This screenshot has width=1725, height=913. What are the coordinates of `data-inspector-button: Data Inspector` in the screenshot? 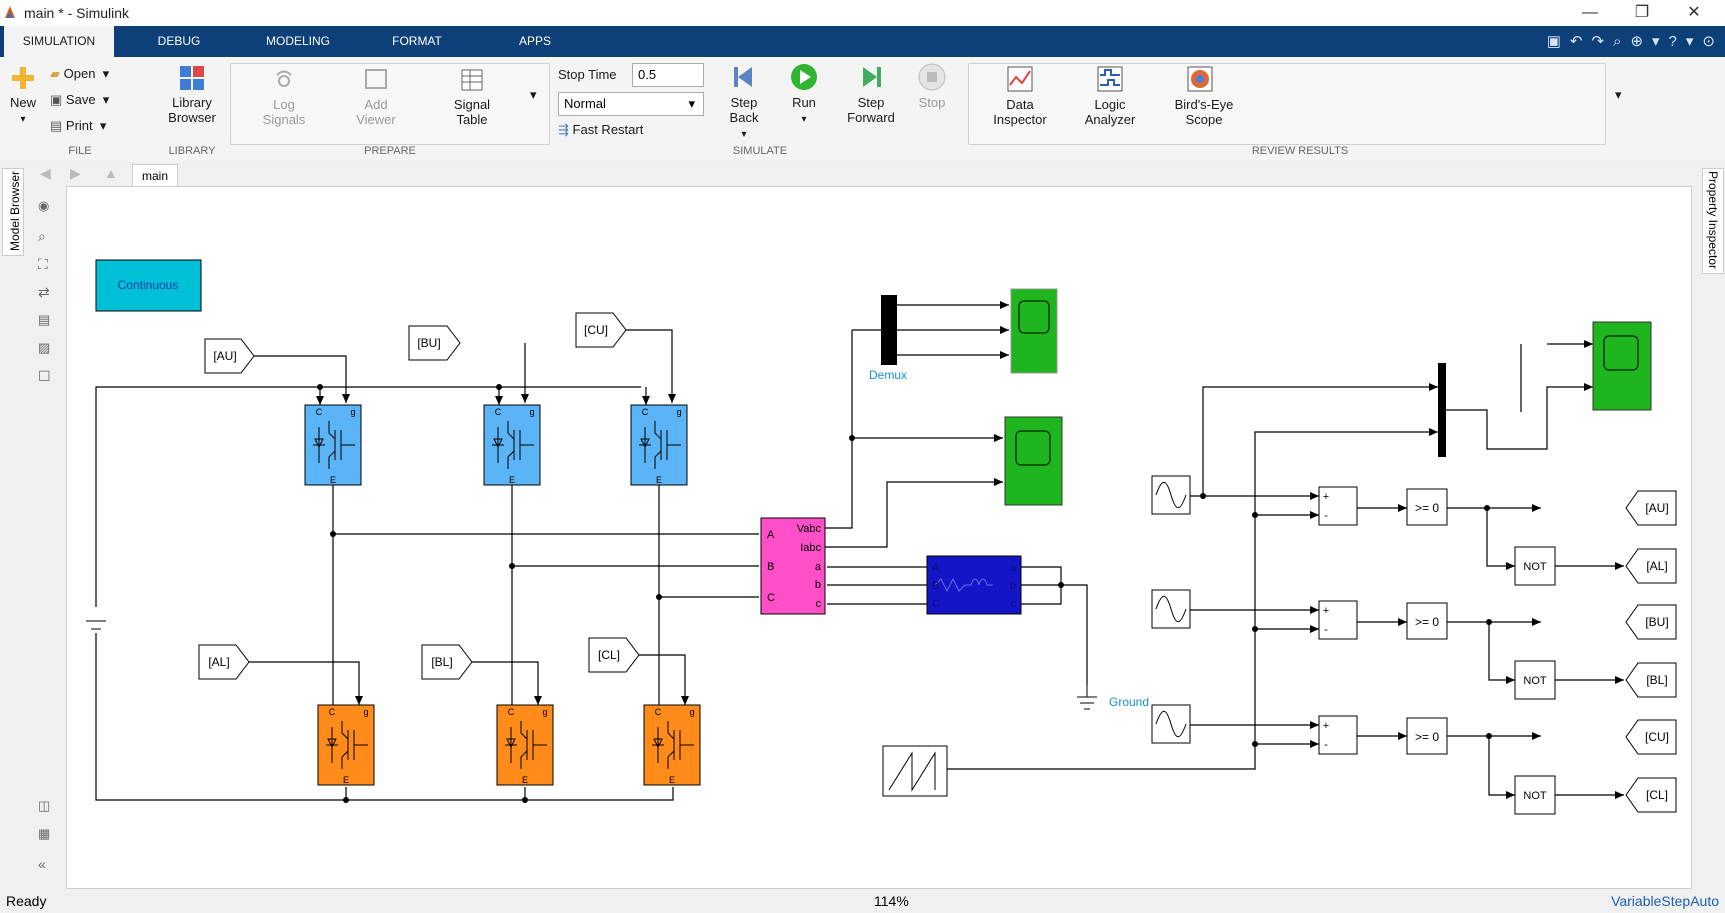 It's located at (1020, 96).